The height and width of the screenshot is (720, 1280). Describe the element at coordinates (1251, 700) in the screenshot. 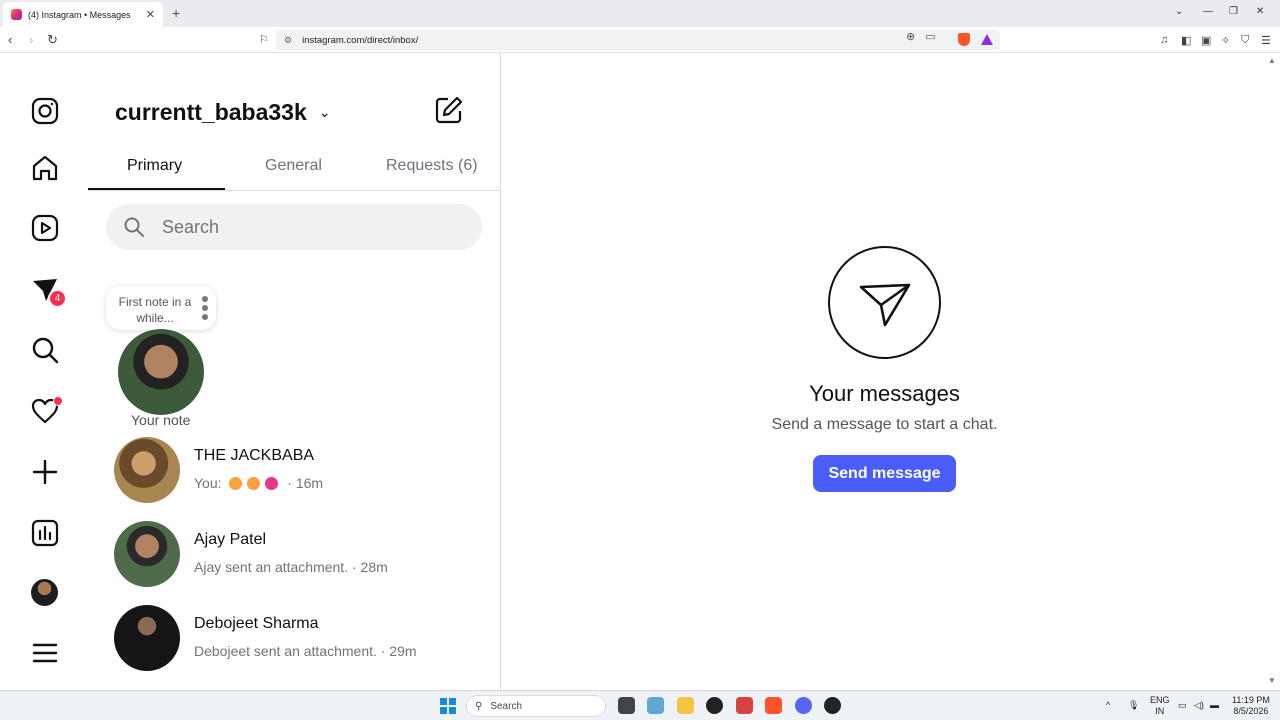

I see `time: 11:19 PM` at that location.